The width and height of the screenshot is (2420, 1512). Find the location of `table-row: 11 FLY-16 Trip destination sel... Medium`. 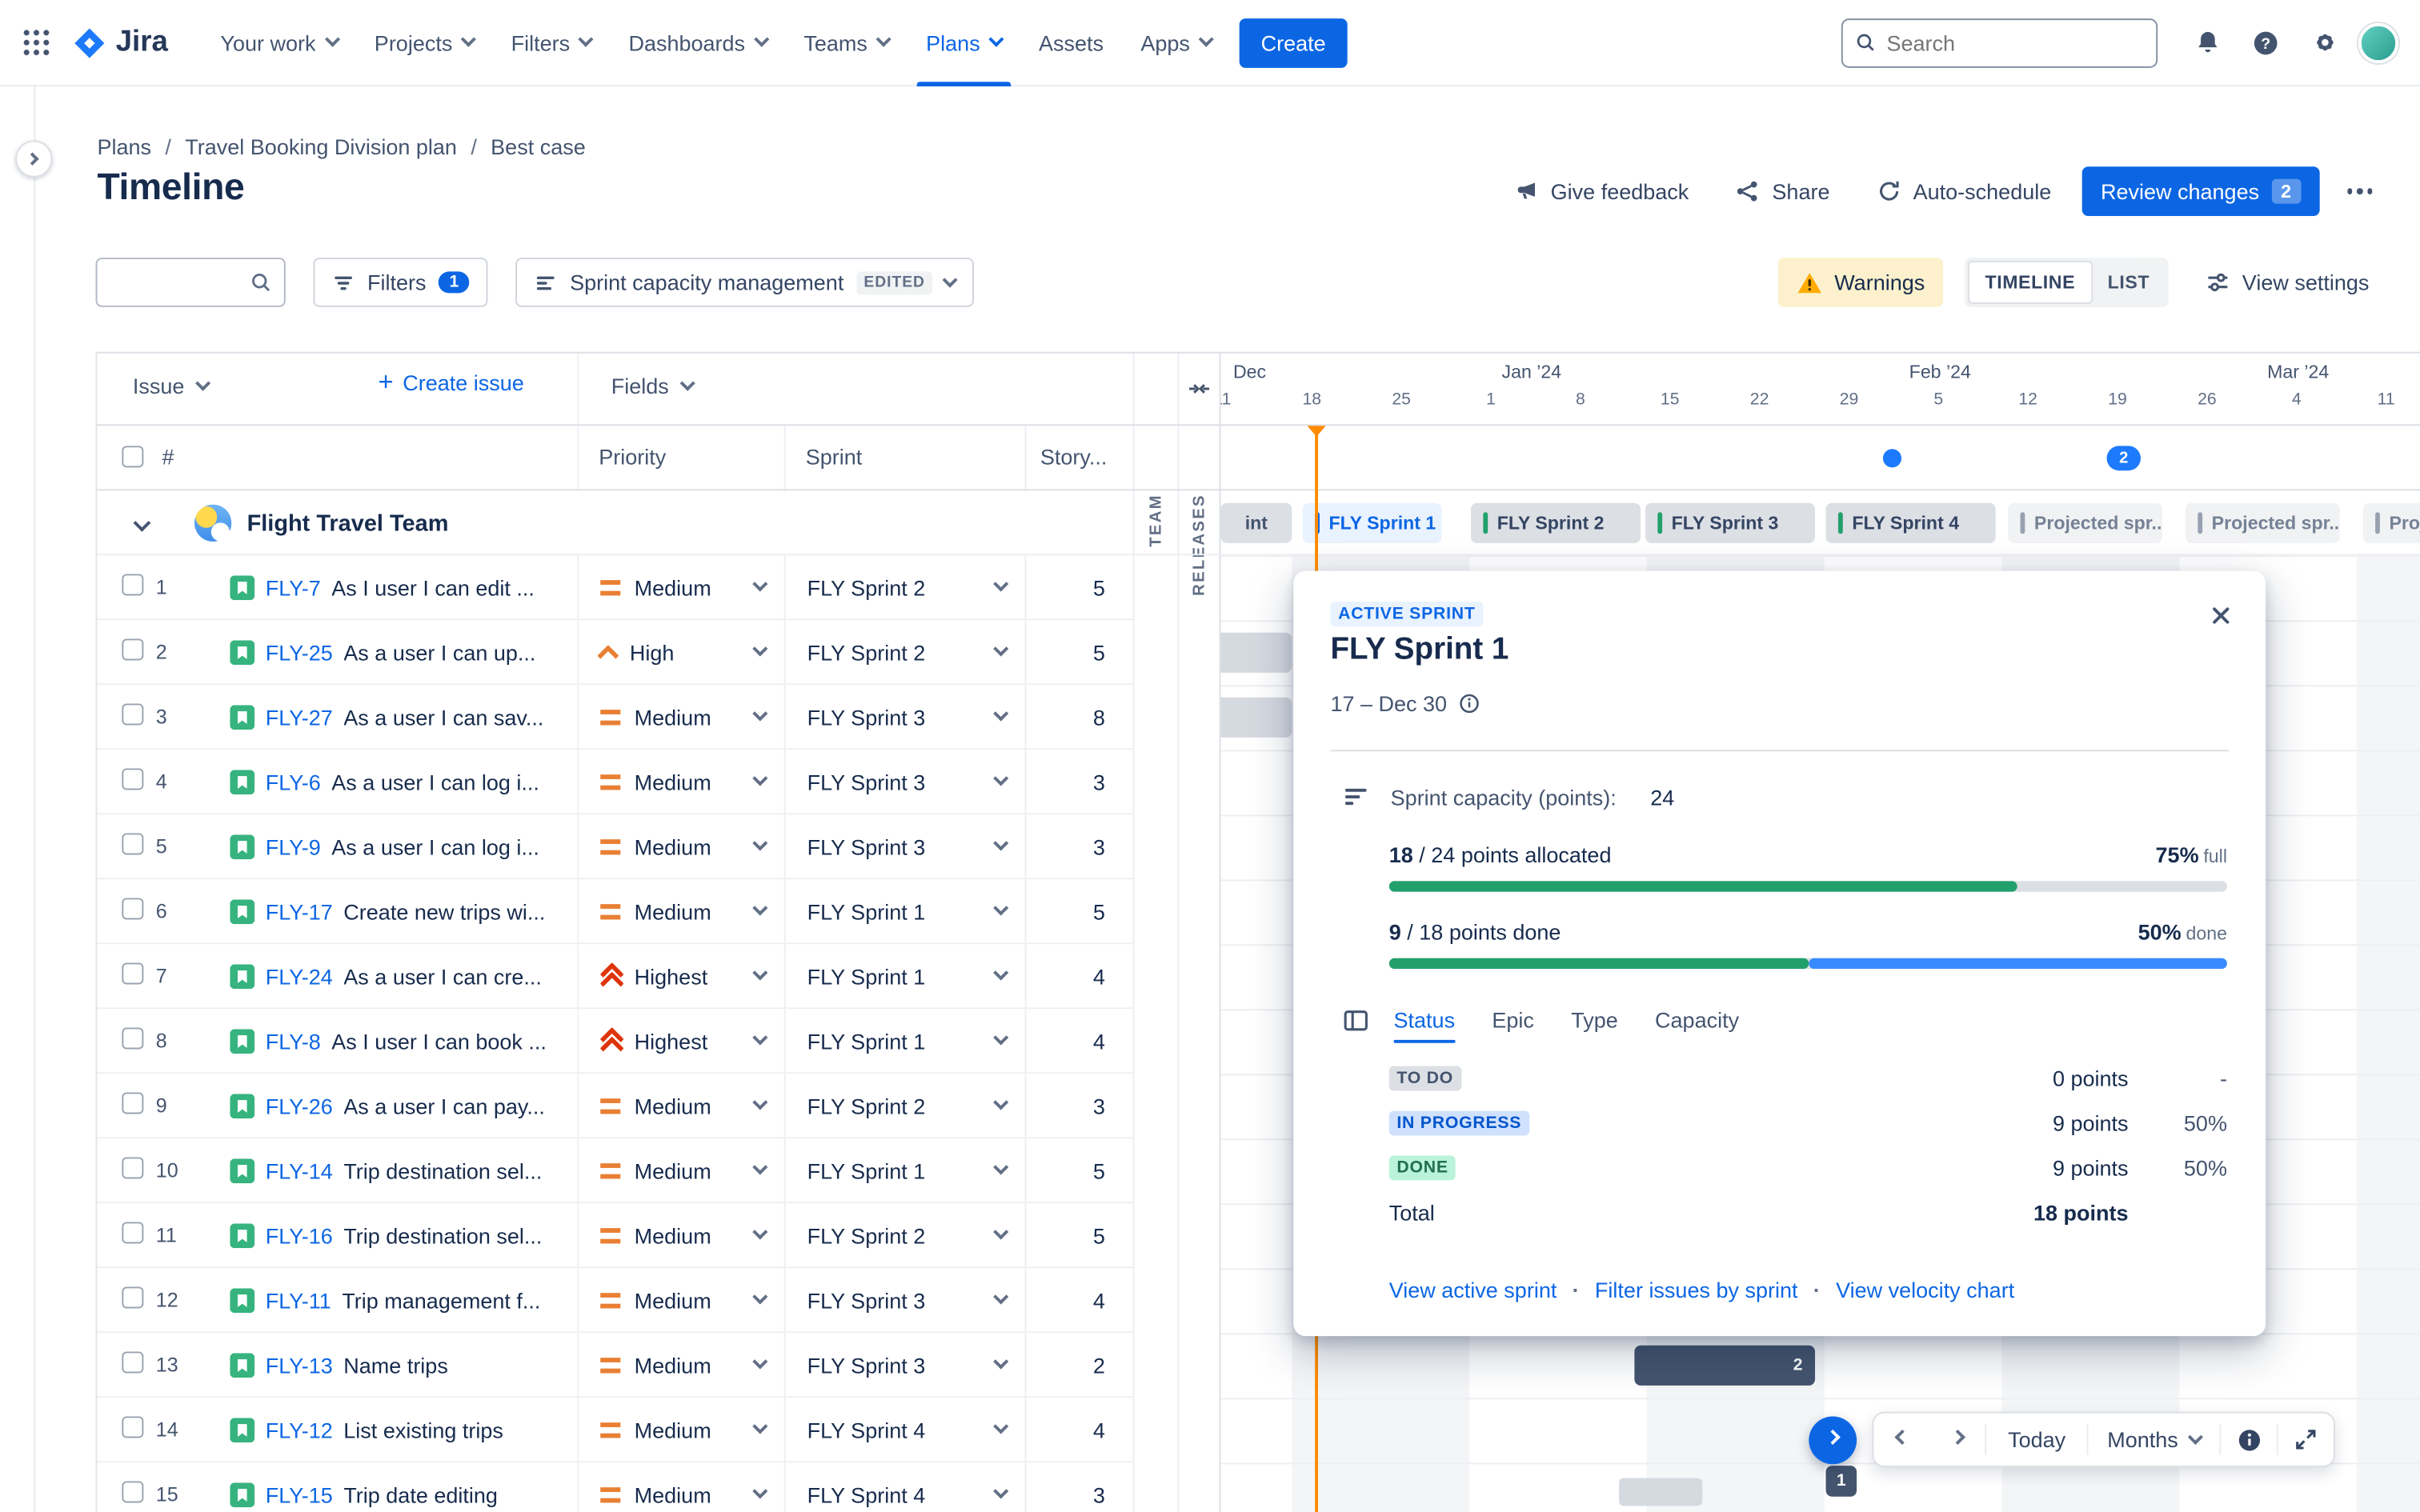

table-row: 11 FLY-16 Trip destination sel... Medium is located at coordinates (615, 1236).